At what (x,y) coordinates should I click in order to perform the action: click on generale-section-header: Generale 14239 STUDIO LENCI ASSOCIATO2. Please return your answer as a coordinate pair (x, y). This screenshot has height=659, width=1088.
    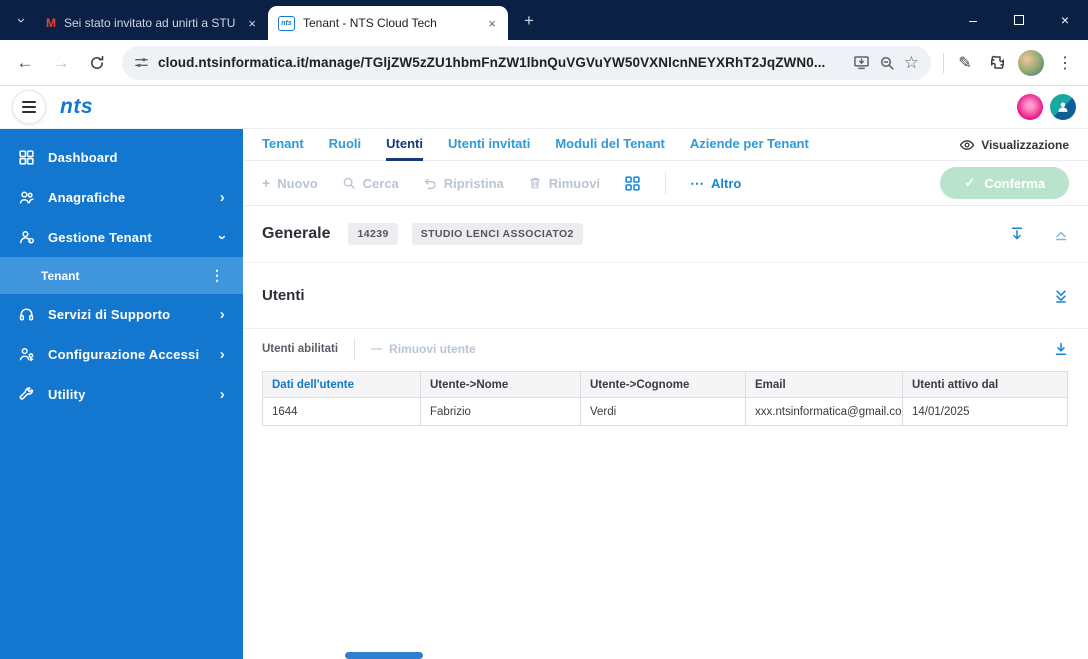
    Looking at the image, I should click on (665, 234).